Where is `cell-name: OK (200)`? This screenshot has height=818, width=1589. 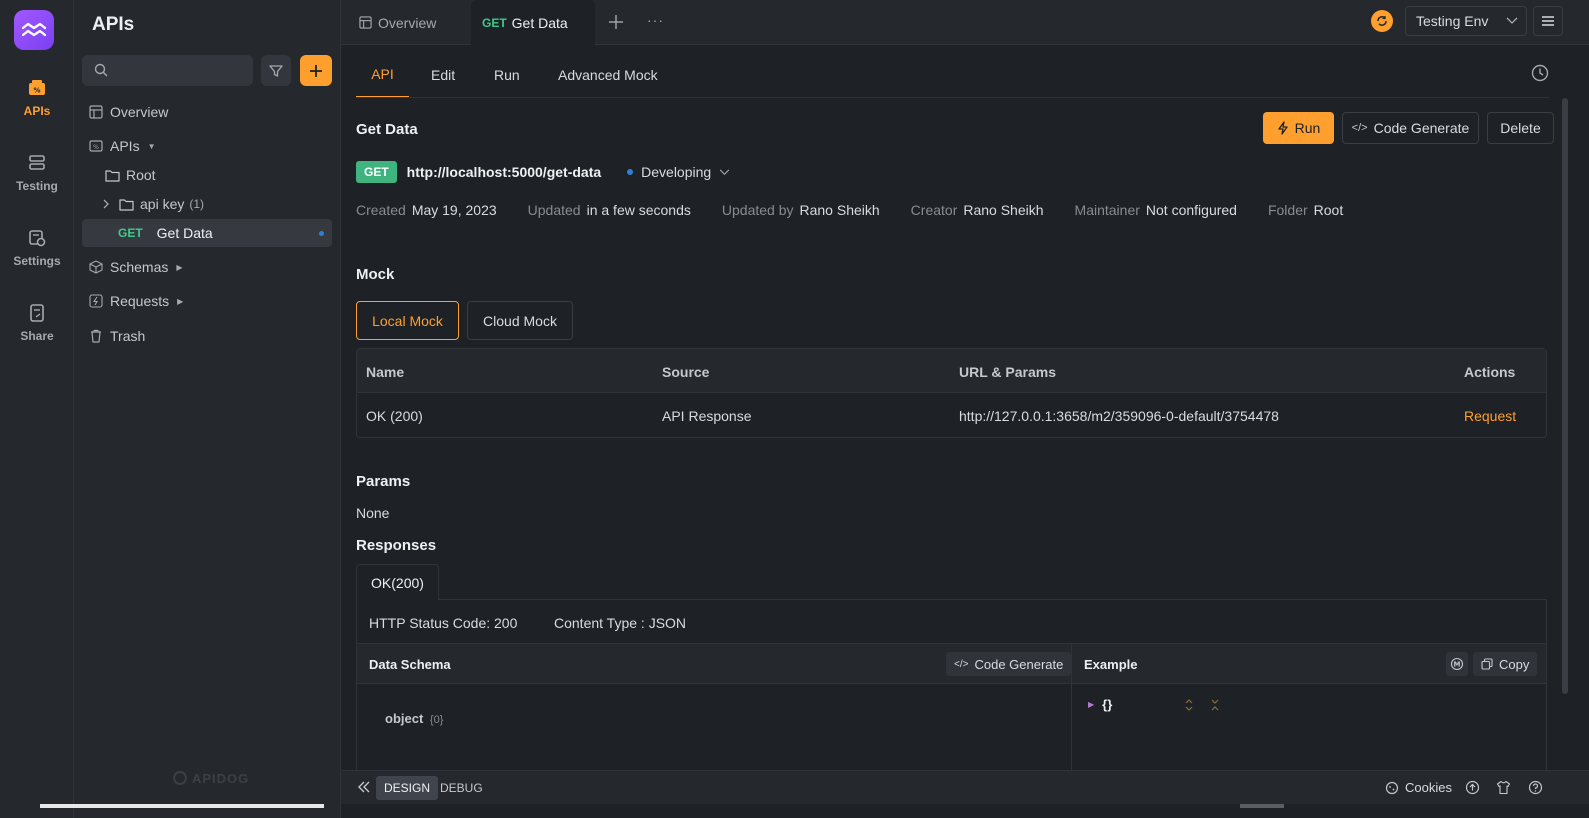
cell-name: OK (200) is located at coordinates (394, 416).